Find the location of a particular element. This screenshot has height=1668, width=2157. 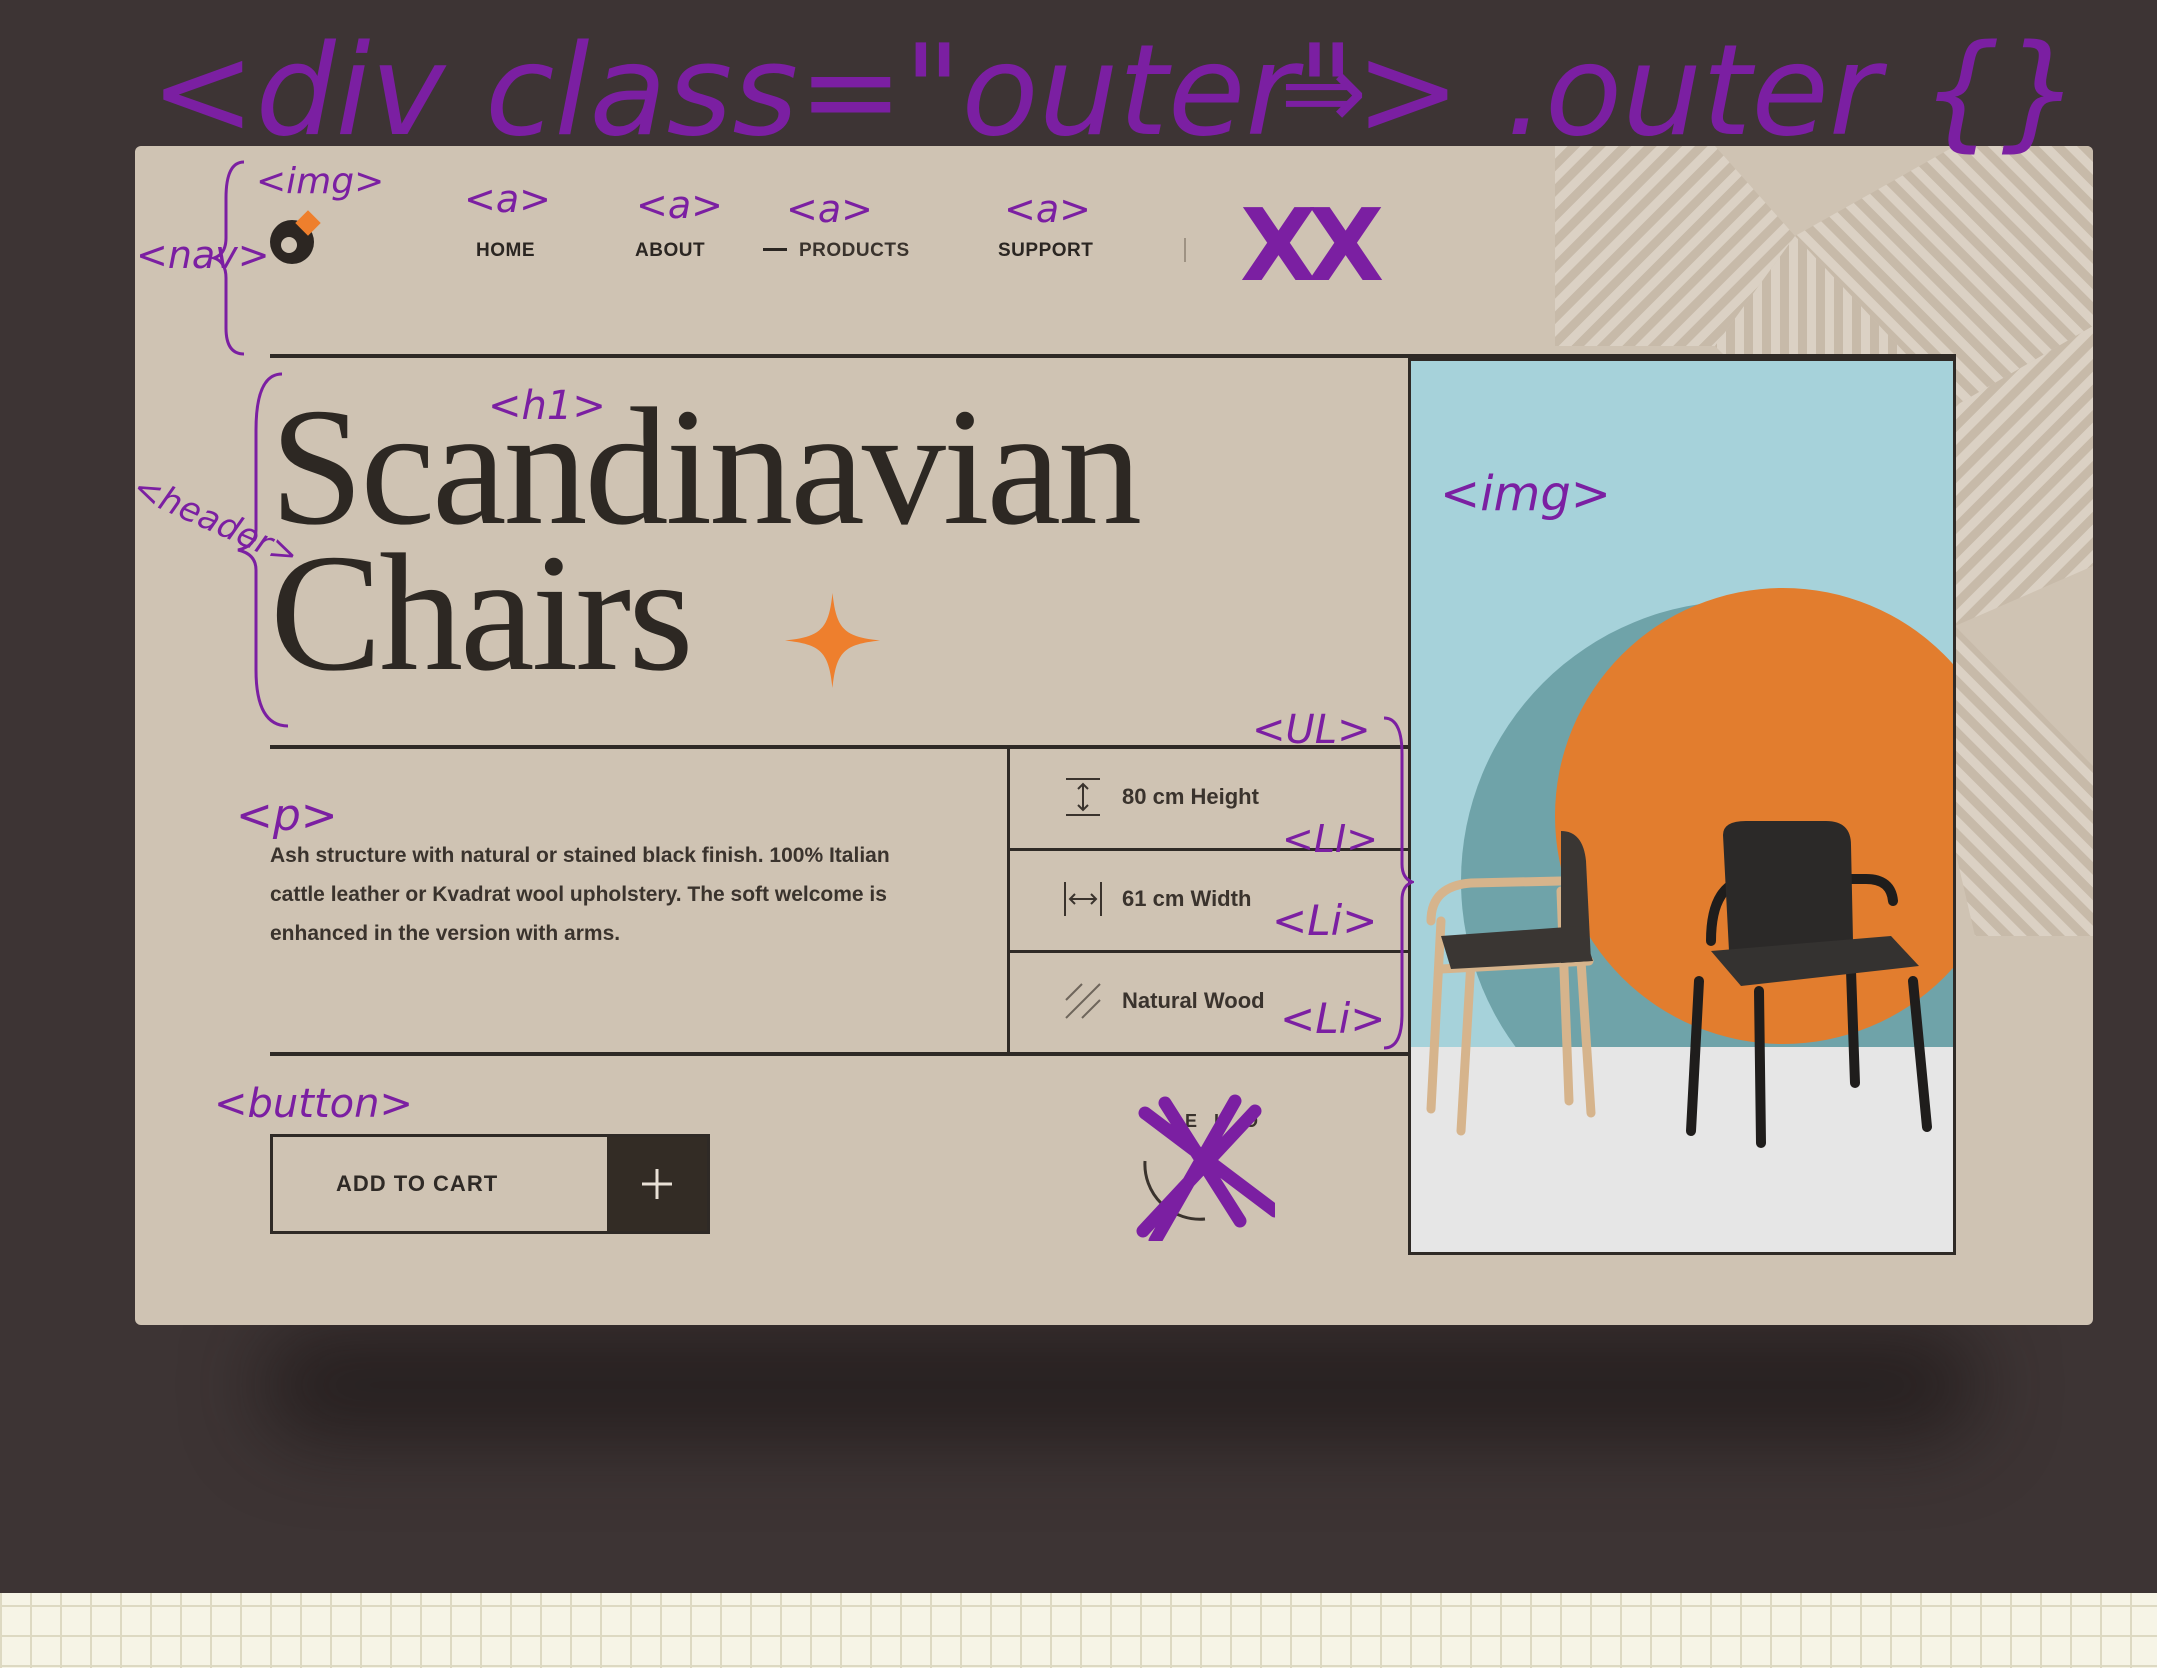

active-indicator is located at coordinates (775, 249).